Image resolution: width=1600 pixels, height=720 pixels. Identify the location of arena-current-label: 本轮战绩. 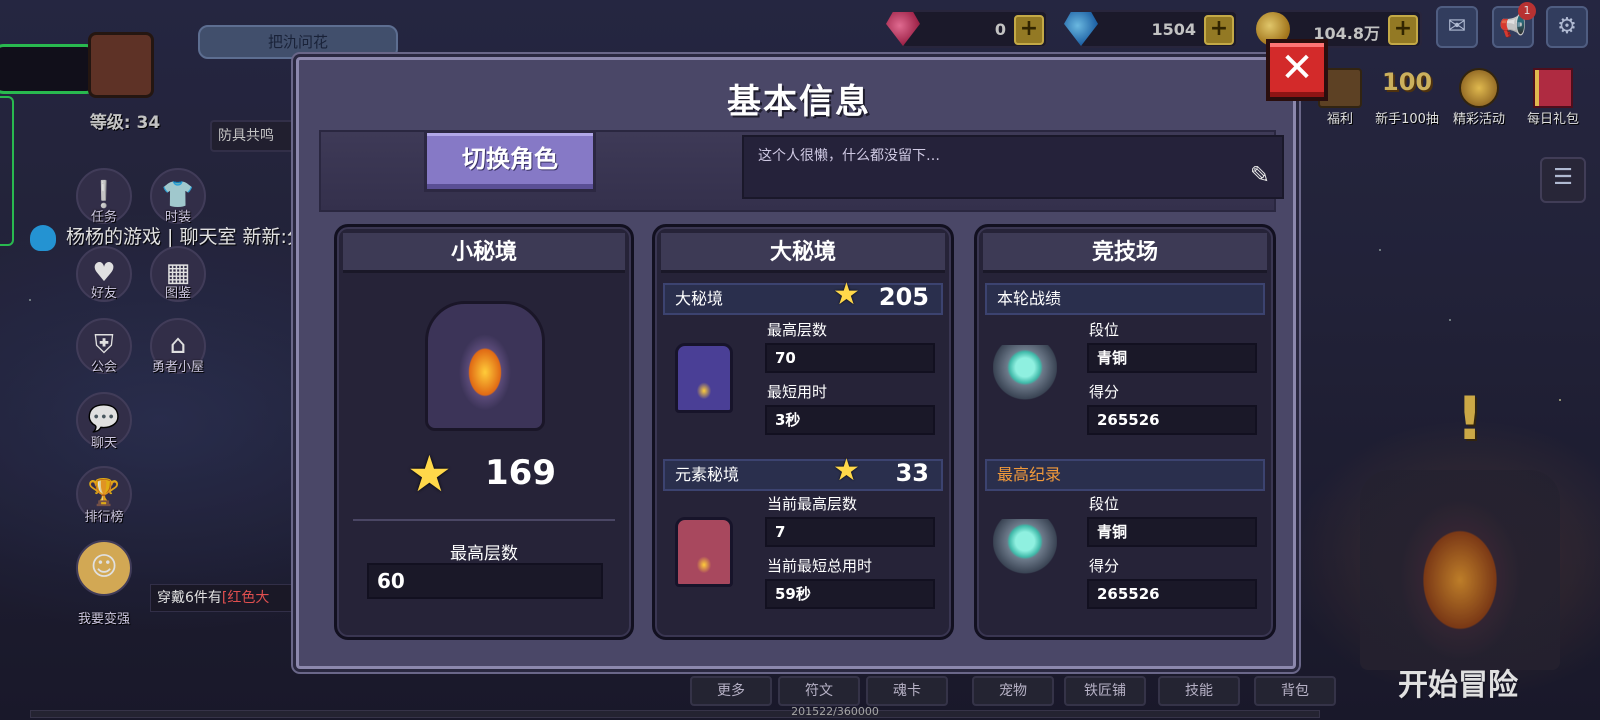
(1029, 298).